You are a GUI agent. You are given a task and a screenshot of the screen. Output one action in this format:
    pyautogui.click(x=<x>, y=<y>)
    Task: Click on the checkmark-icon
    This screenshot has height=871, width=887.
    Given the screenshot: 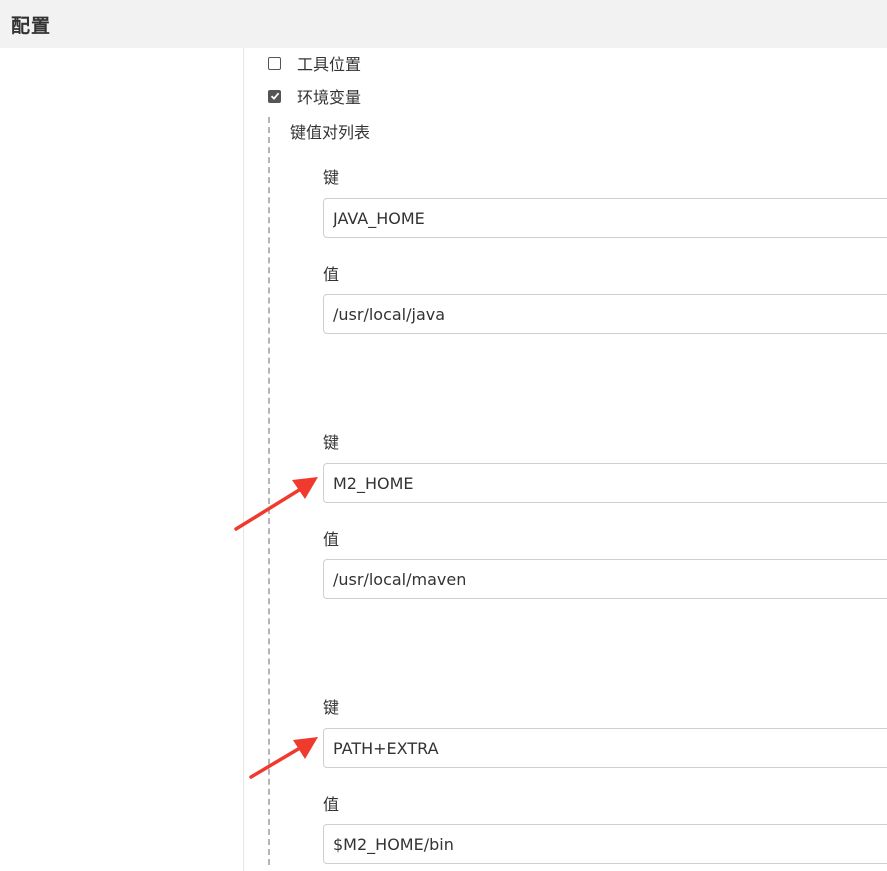 What is the action you would take?
    pyautogui.click(x=274, y=96)
    